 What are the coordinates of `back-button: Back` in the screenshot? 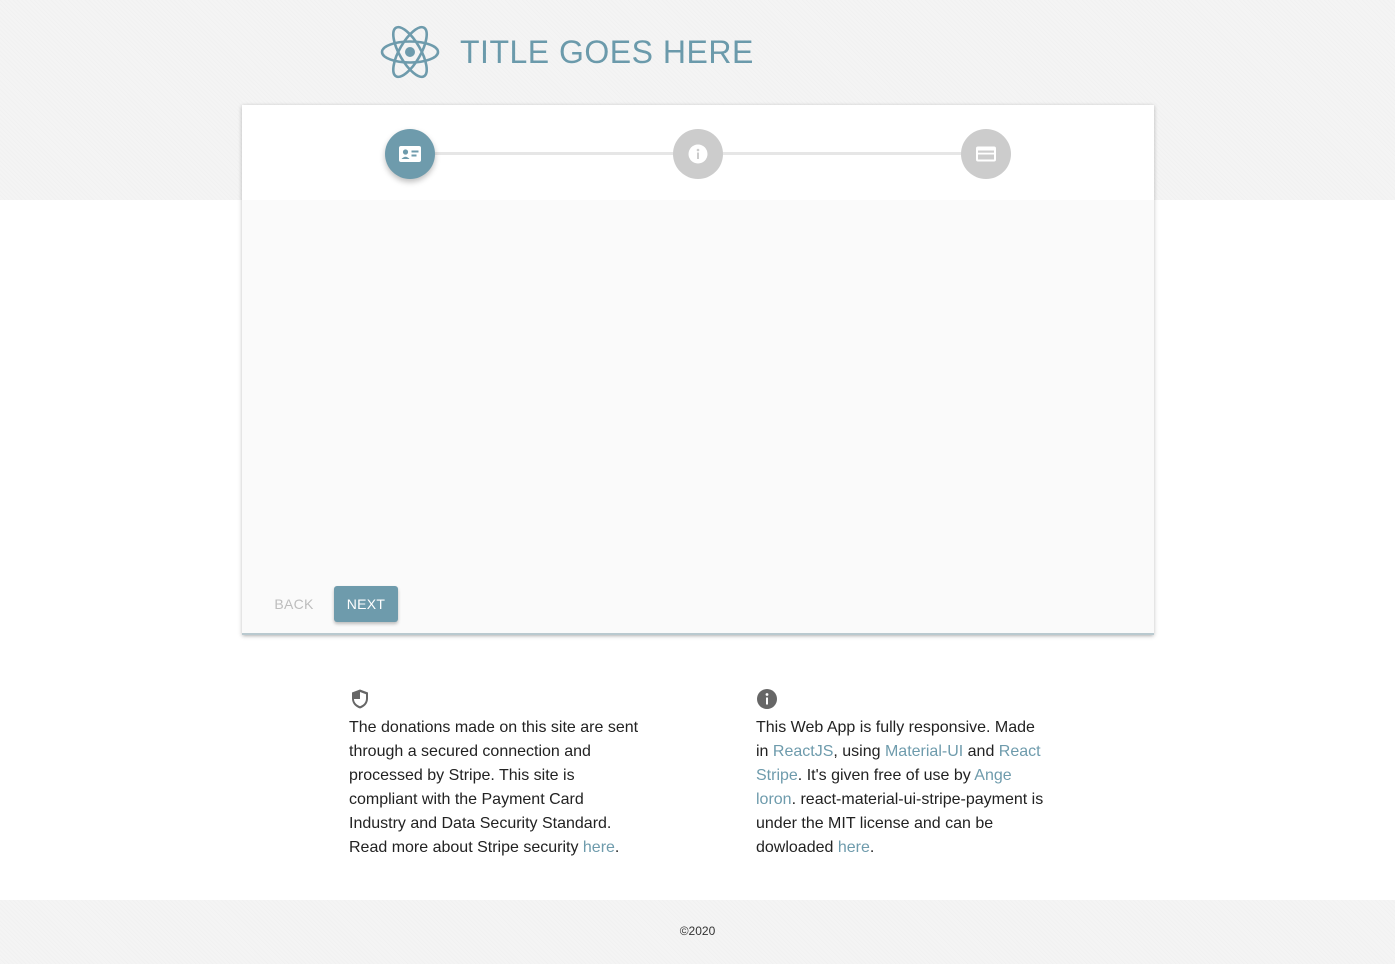 It's located at (294, 604).